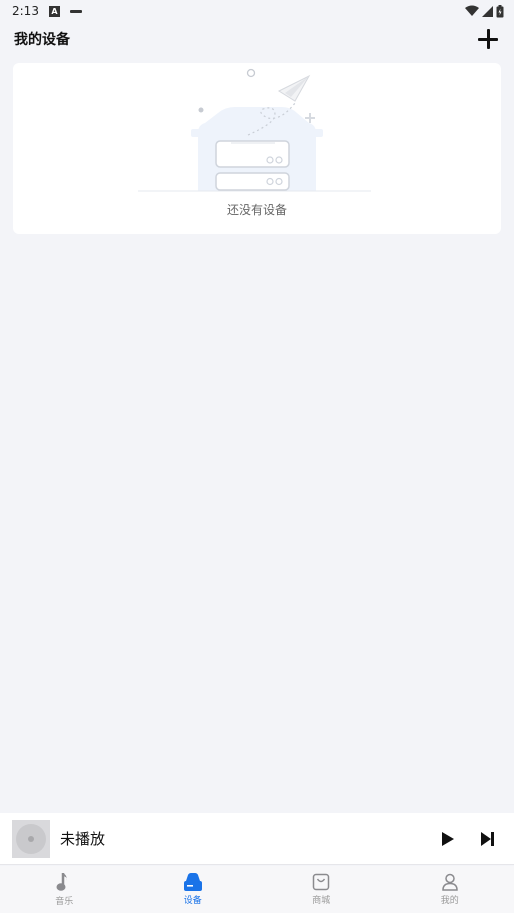 This screenshot has height=913, width=514. I want to click on header: 我的设备, so click(257, 39).